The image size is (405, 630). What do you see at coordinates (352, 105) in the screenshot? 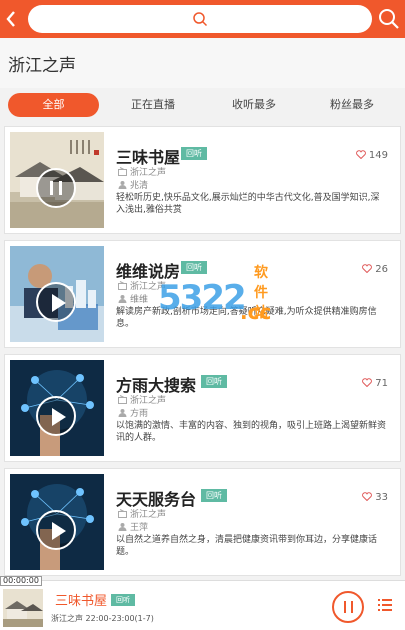
I see `tab-most-fans: 粉丝最多` at bounding box center [352, 105].